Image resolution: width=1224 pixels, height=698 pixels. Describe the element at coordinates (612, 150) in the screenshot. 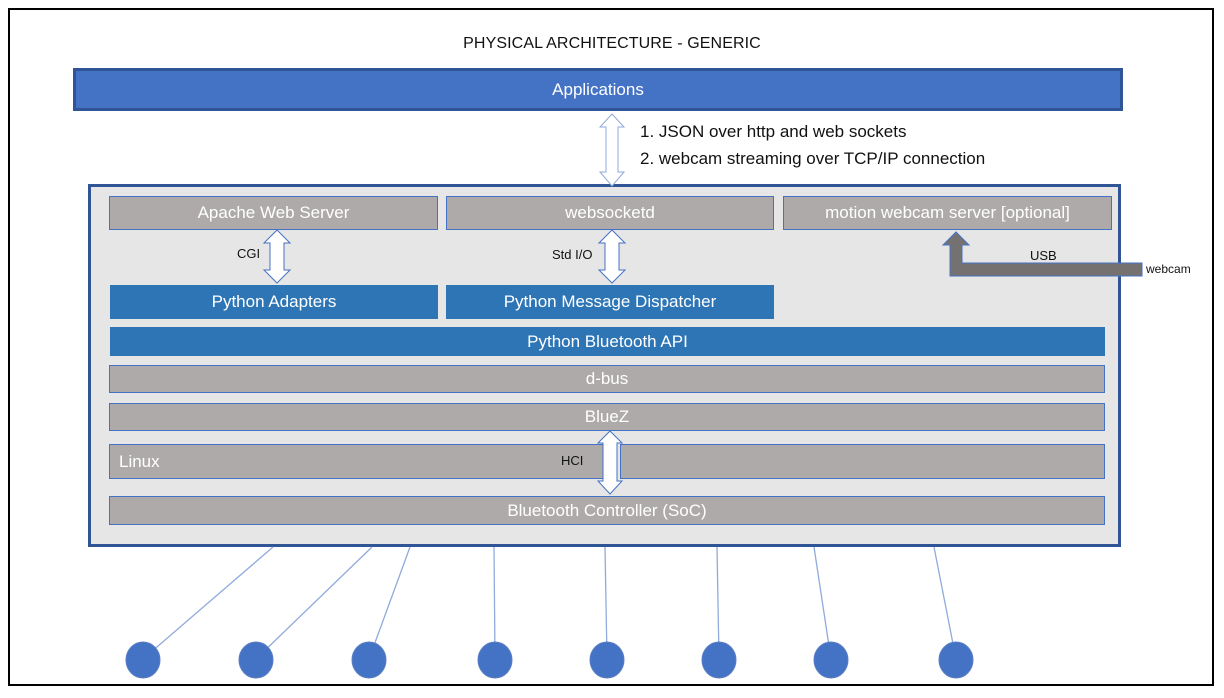

I see `apps-to-host-double-arrow` at that location.